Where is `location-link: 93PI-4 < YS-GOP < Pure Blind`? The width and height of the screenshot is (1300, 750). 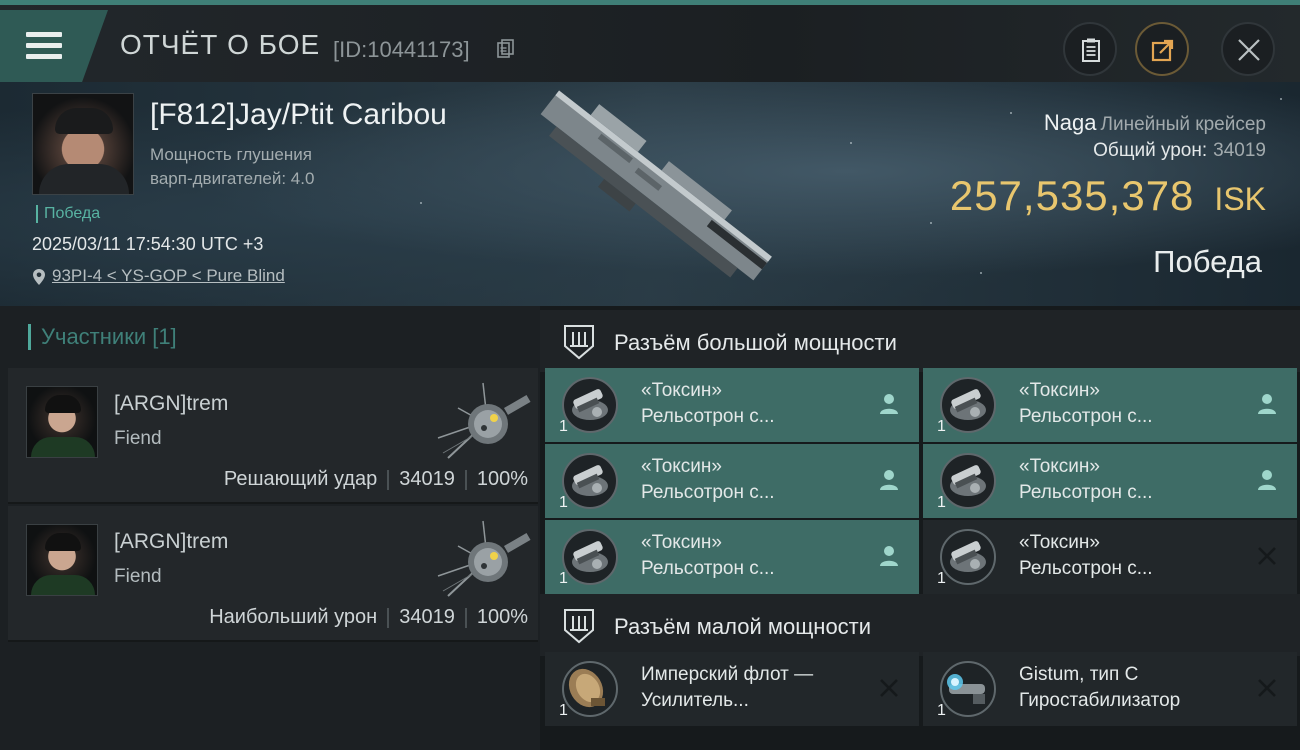 location-link: 93PI-4 < YS-GOP < Pure Blind is located at coordinates (168, 275).